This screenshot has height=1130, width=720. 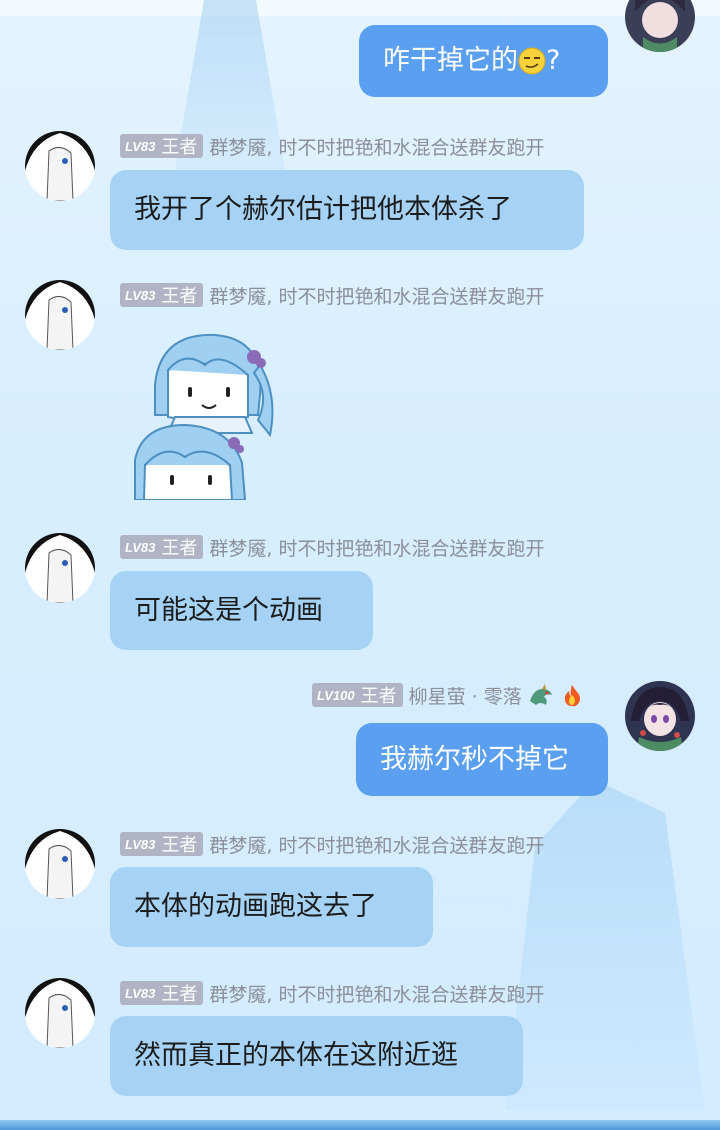 I want to click on message-bubble: 我赫尔秒不掉它, so click(x=482, y=759).